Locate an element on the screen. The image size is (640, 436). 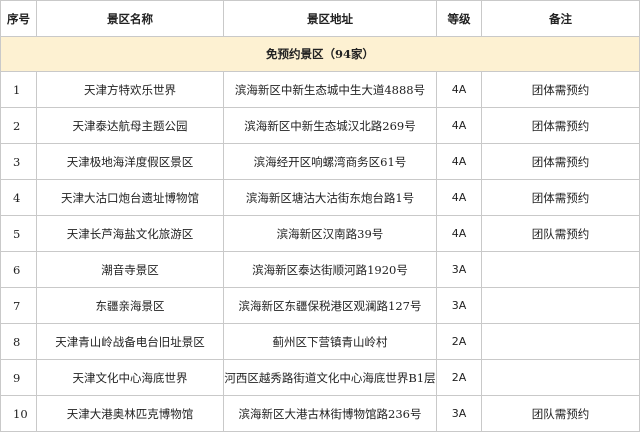
table-row: 10 天津大港奥林匹克博物馆 滨海新区大港古林街博物馆路236号 3A 团队需预约 is located at coordinates (320, 413).